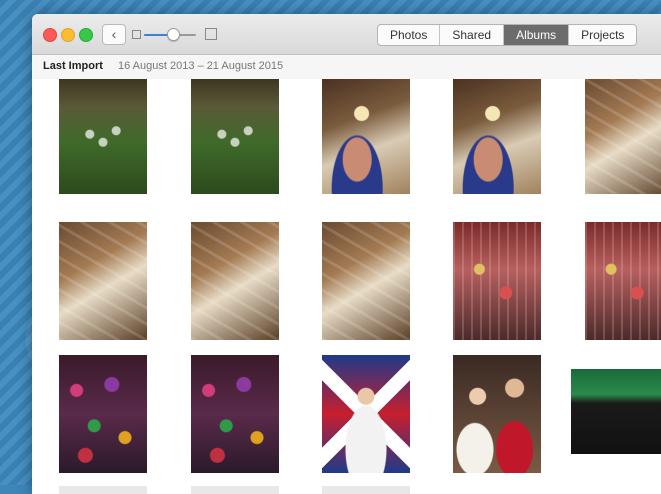 The height and width of the screenshot is (494, 661). I want to click on maximize-button, so click(86, 35).